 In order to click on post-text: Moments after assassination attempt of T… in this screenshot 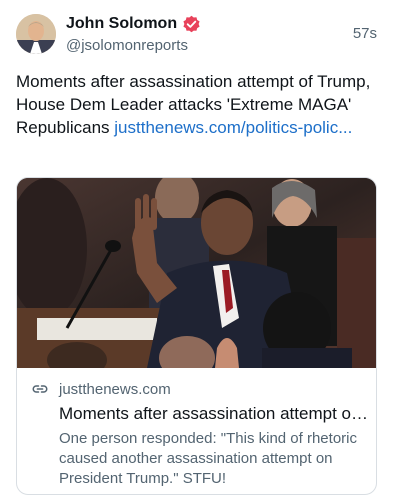, I will do `click(197, 104)`.